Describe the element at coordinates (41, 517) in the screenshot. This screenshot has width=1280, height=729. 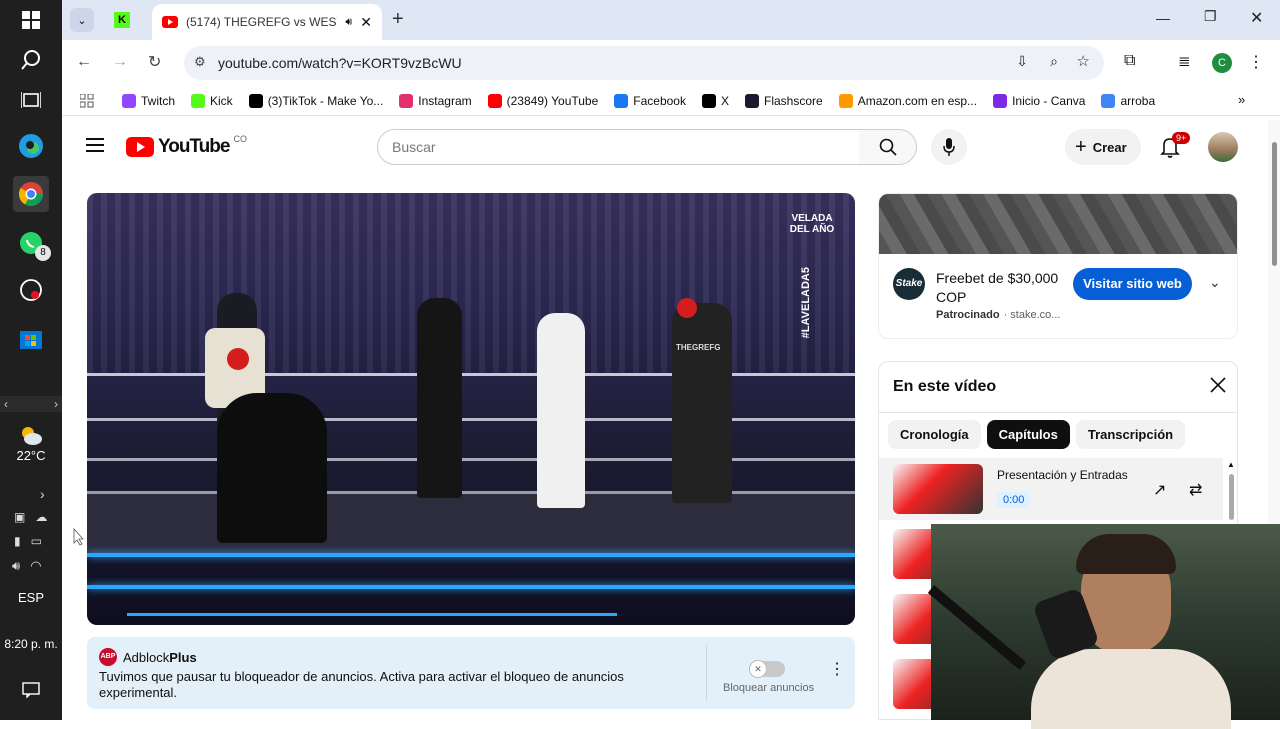
I see `onedrive-cloud-icon: ☁` at that location.